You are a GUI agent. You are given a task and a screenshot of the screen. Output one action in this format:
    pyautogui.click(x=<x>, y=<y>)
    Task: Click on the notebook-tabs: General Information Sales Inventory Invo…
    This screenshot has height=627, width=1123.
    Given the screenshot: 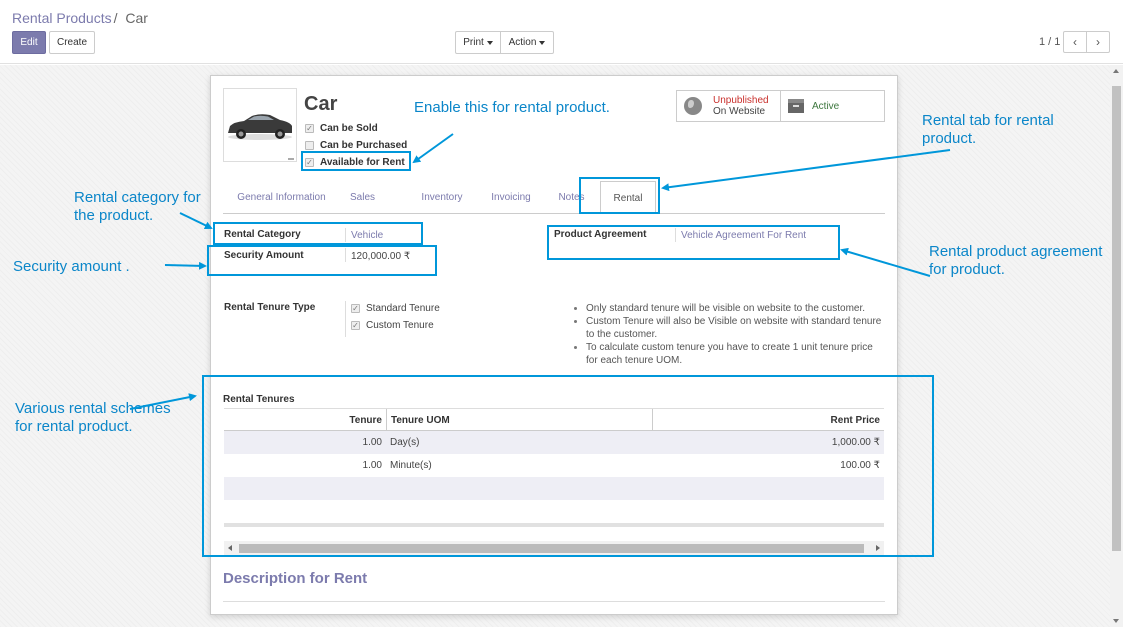 What is the action you would take?
    pyautogui.click(x=554, y=197)
    